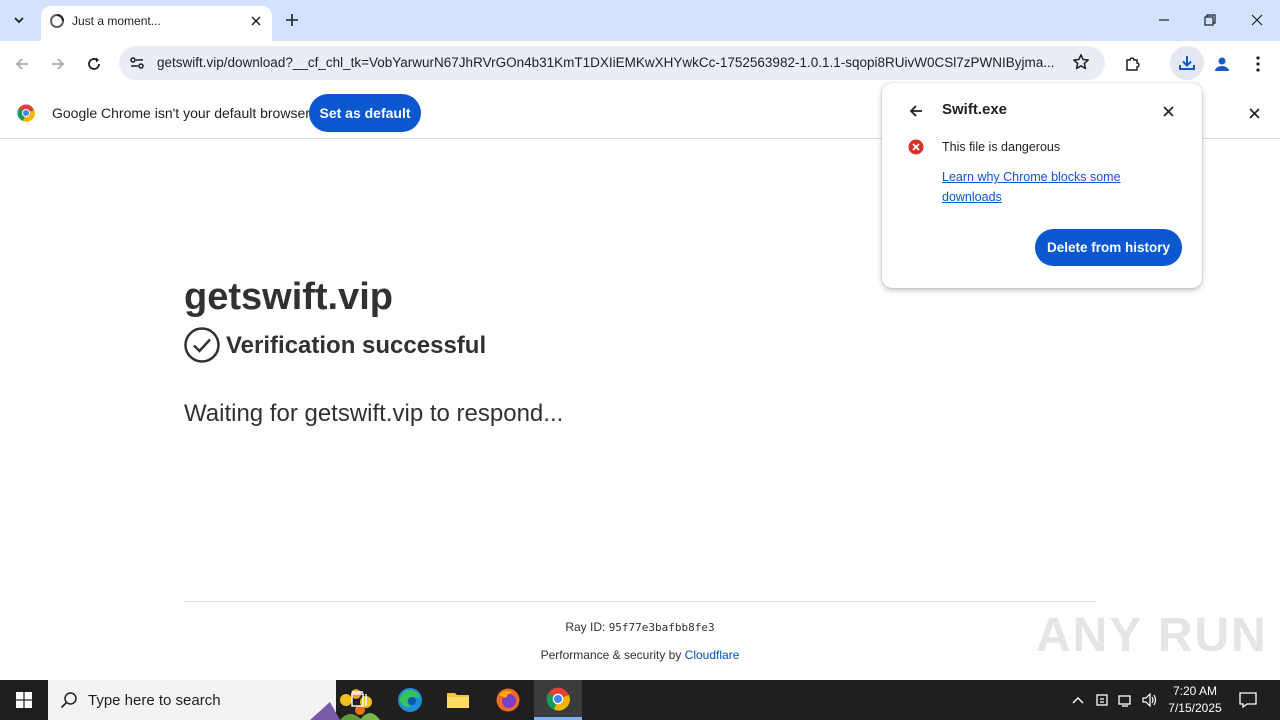 The height and width of the screenshot is (720, 1280). I want to click on site-info-button, so click(137, 63).